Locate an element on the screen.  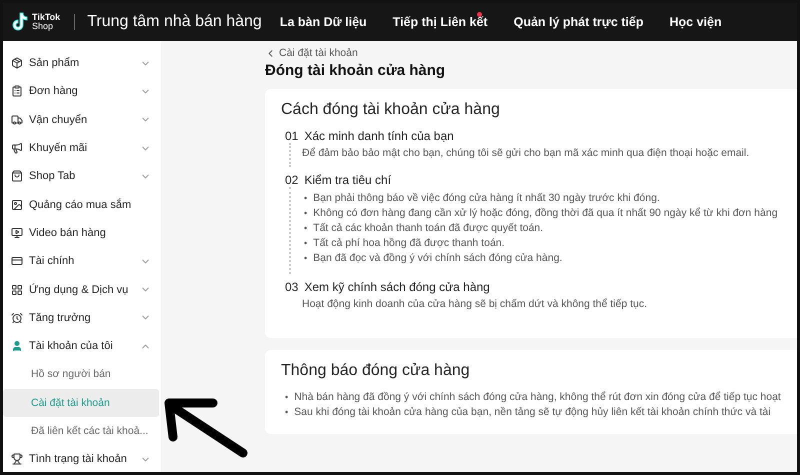
step-number: 03 is located at coordinates (291, 287).